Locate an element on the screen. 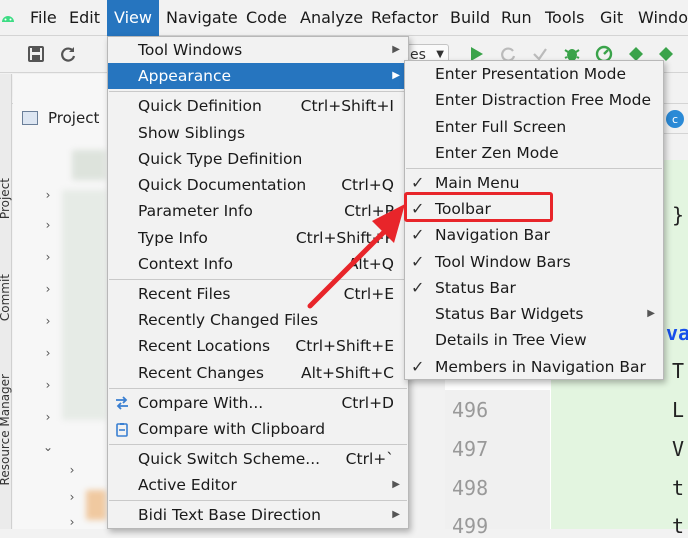 The height and width of the screenshot is (538, 688). blurred-tree-item is located at coordinates (89, 165).